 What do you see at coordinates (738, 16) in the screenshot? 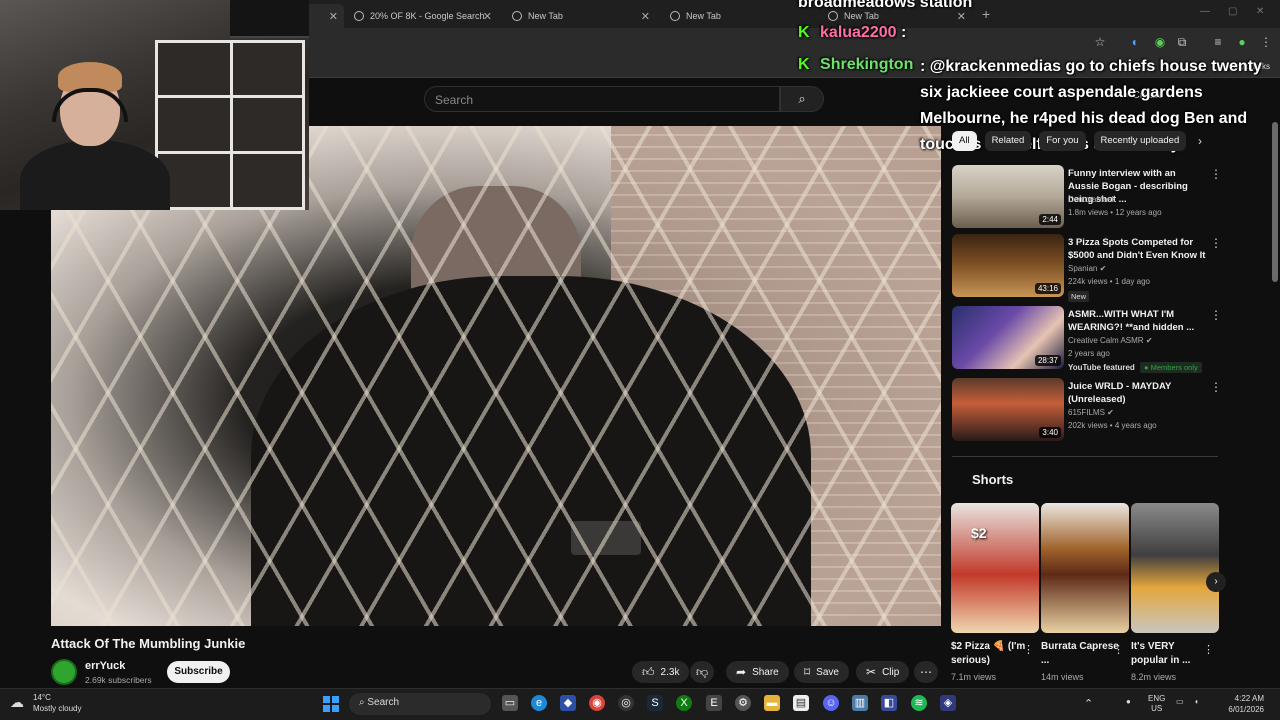
I see `tab-new-2: New Tab` at bounding box center [738, 16].